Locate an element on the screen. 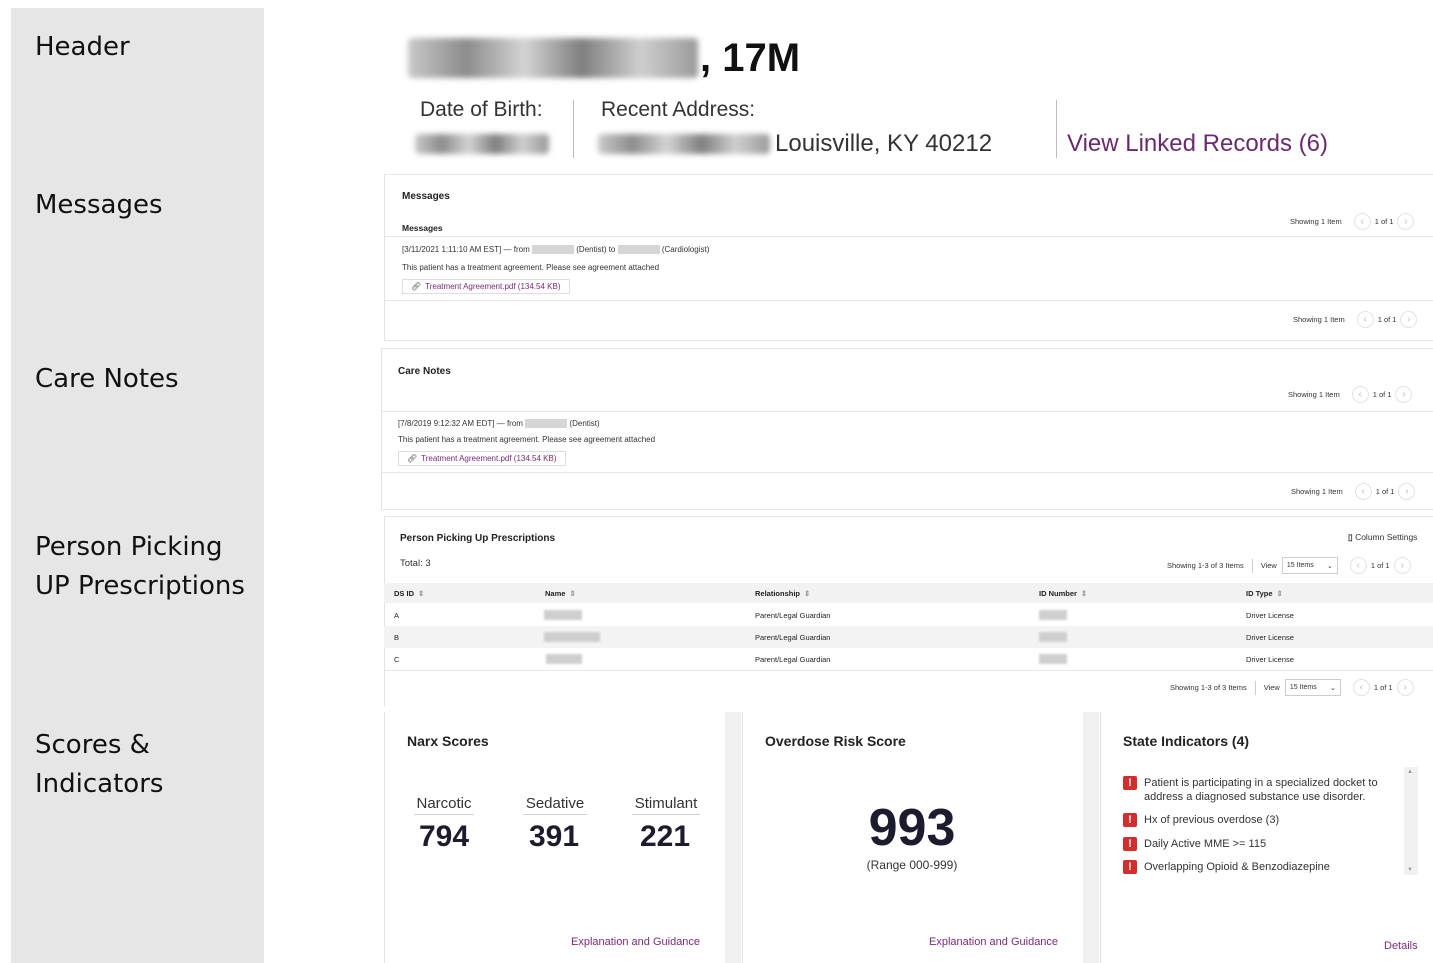  state-indicators-title: State Indicators (4) is located at coordinates (1186, 741).